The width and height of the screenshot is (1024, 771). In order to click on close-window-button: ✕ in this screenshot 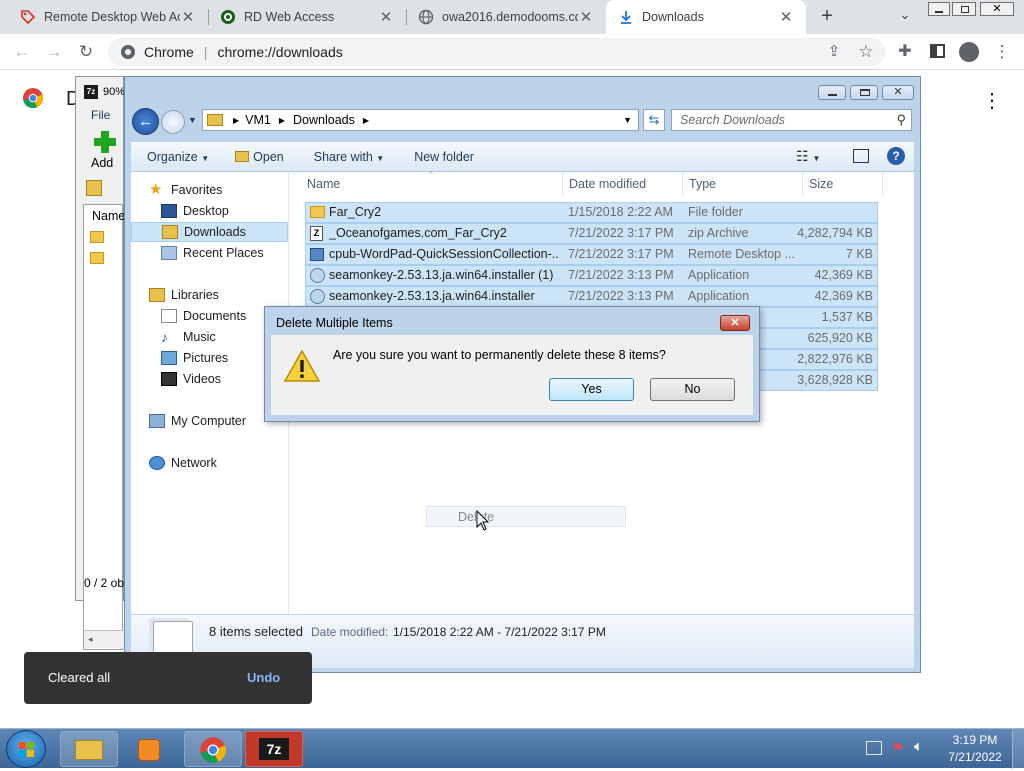, I will do `click(997, 9)`.